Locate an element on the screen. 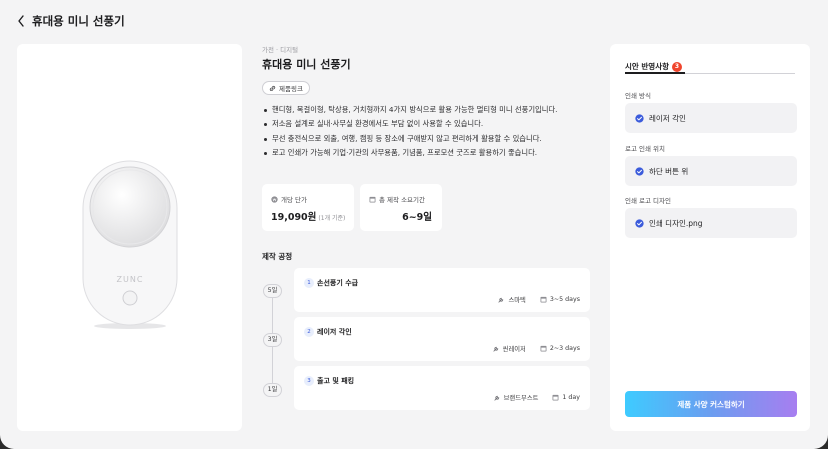 The image size is (828, 449). process-step: 1 손선풍기 수급 스마텍 3~5 days is located at coordinates (442, 290).